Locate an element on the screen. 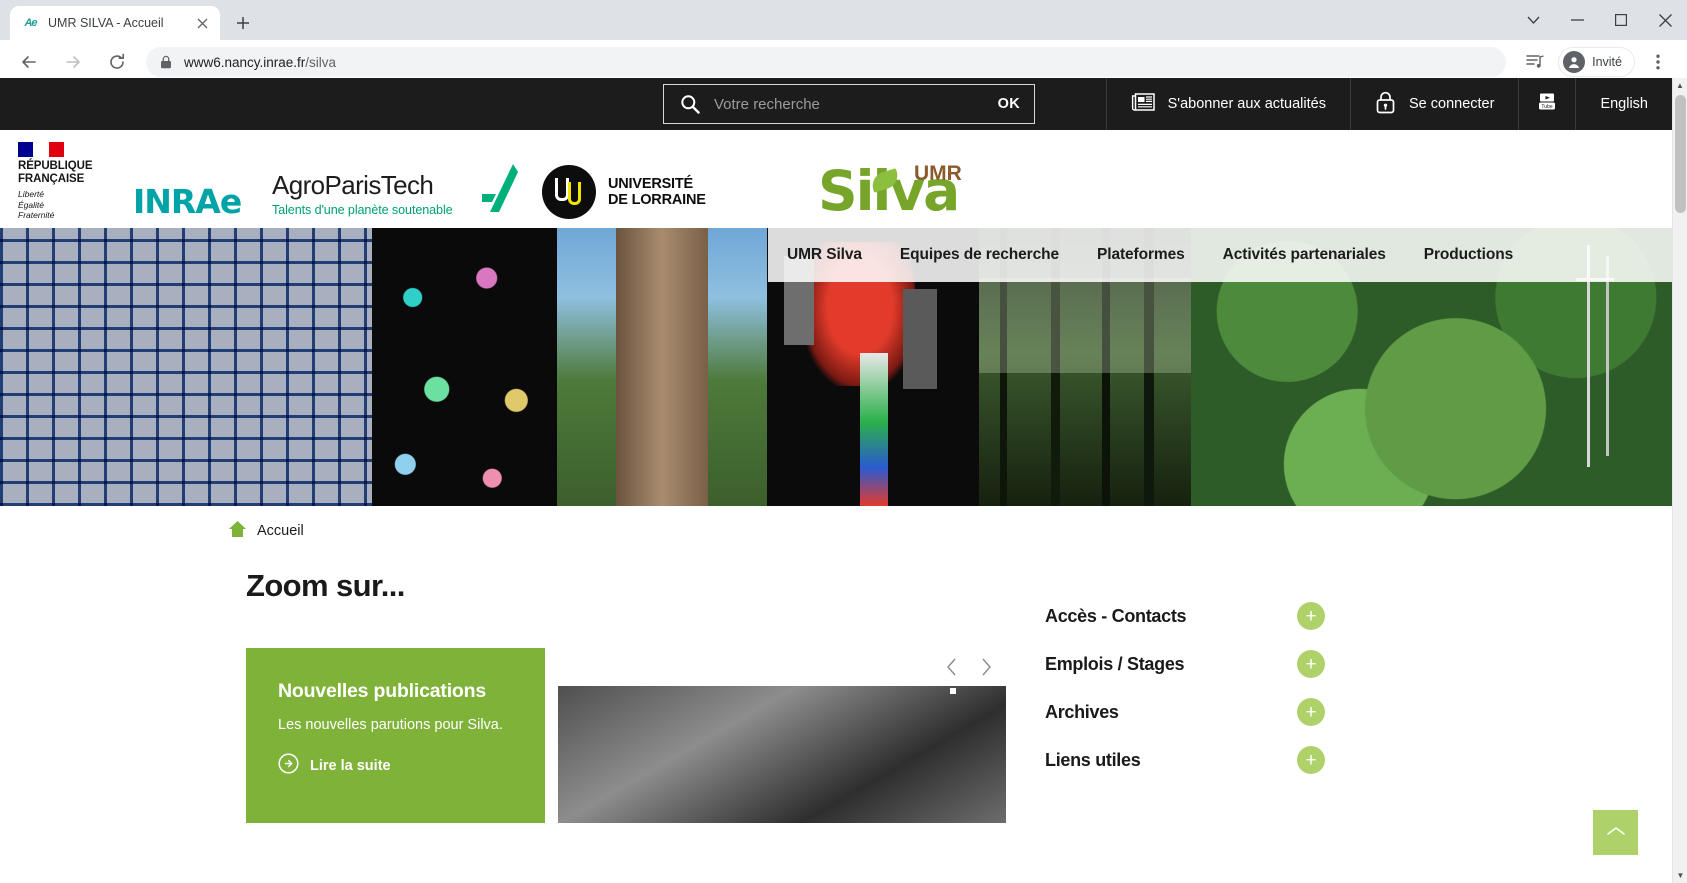  news-card-text: Les nouvelles parutions pour Silva. is located at coordinates (390, 725).